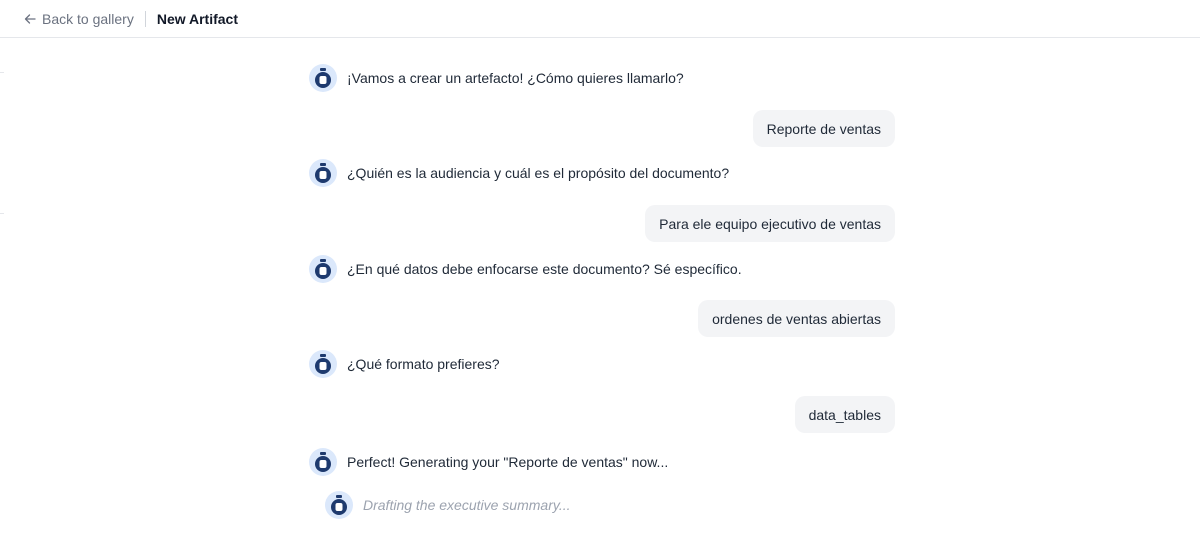 The width and height of the screenshot is (1200, 554). I want to click on arrow-left-icon, so click(30, 18).